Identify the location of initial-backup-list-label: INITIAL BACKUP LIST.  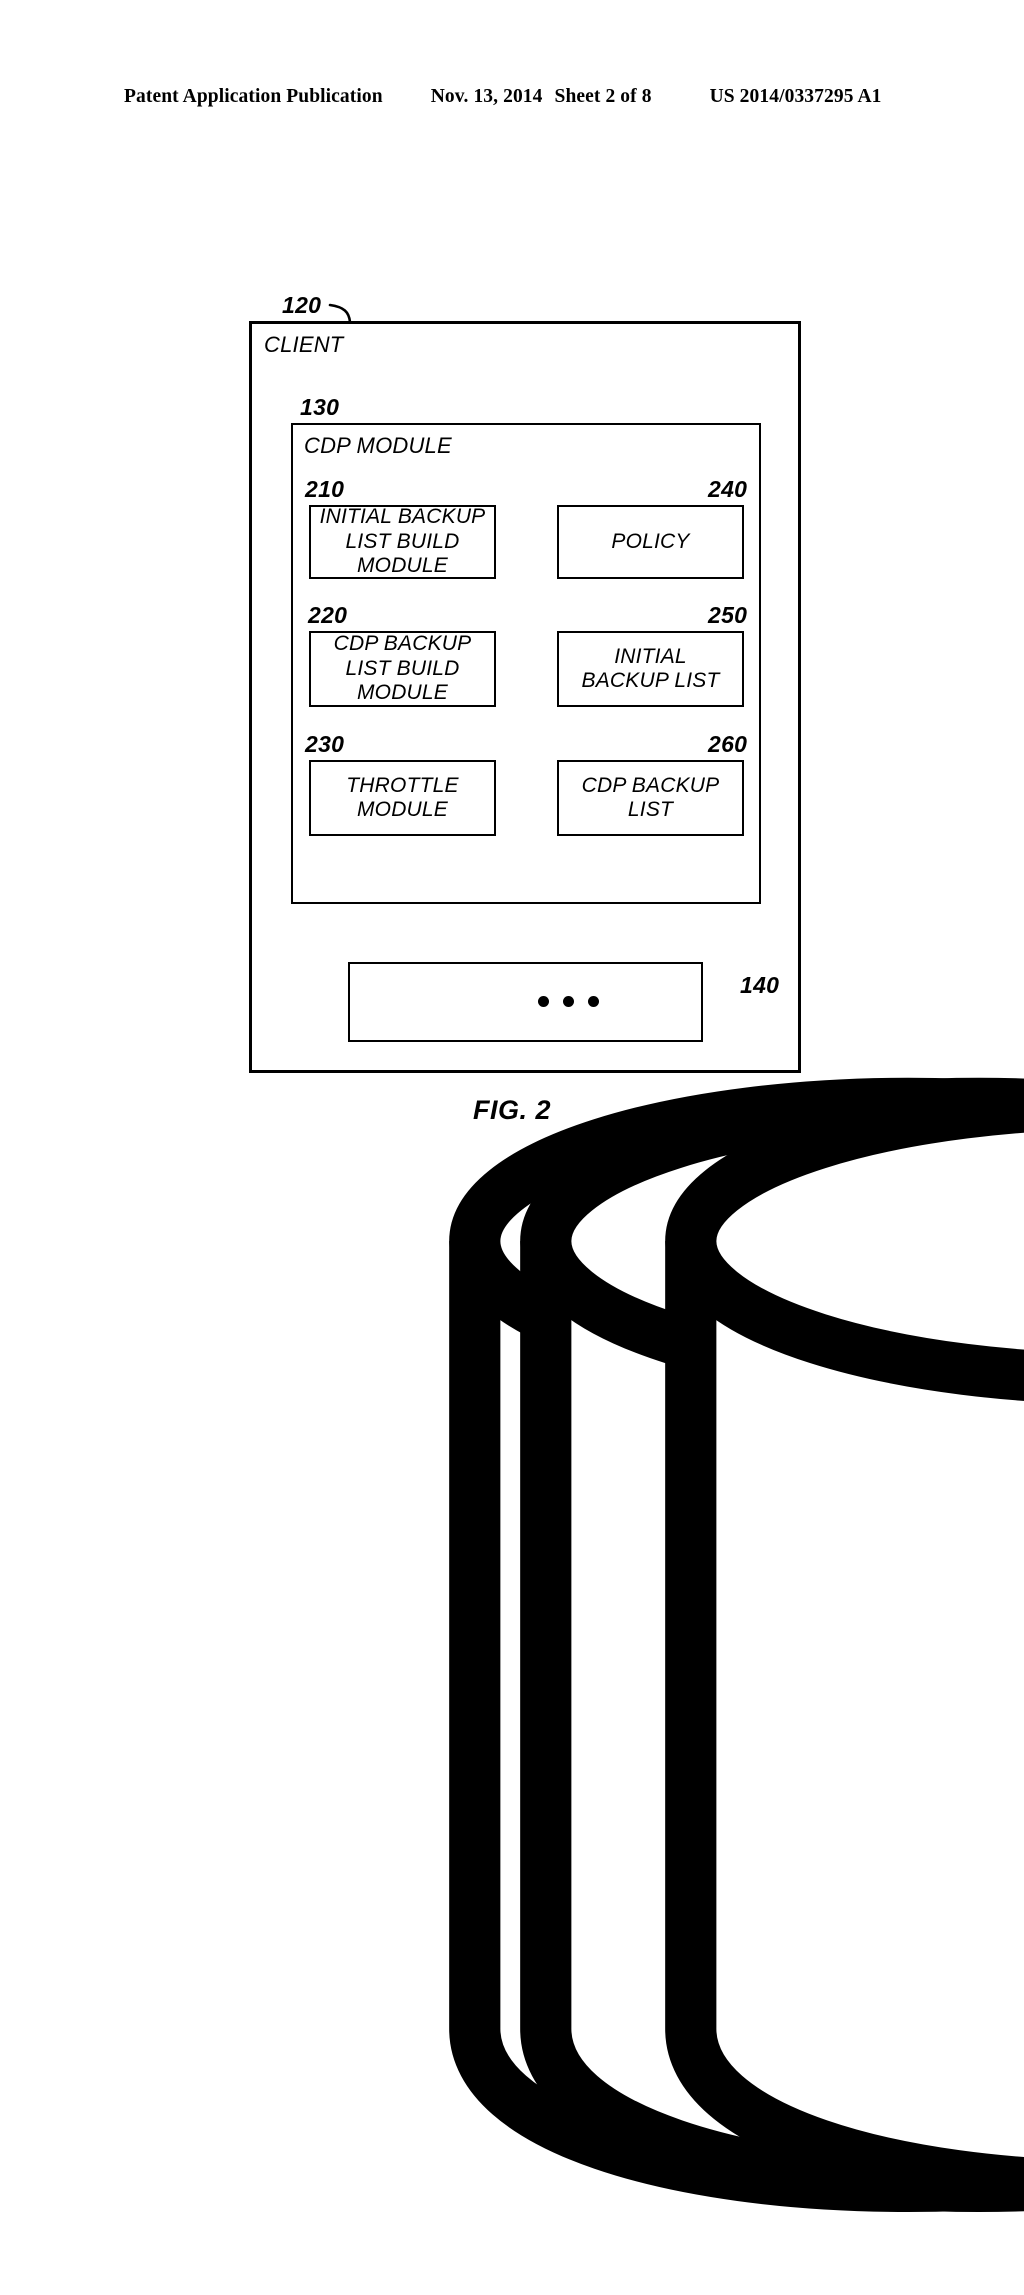
(650, 668).